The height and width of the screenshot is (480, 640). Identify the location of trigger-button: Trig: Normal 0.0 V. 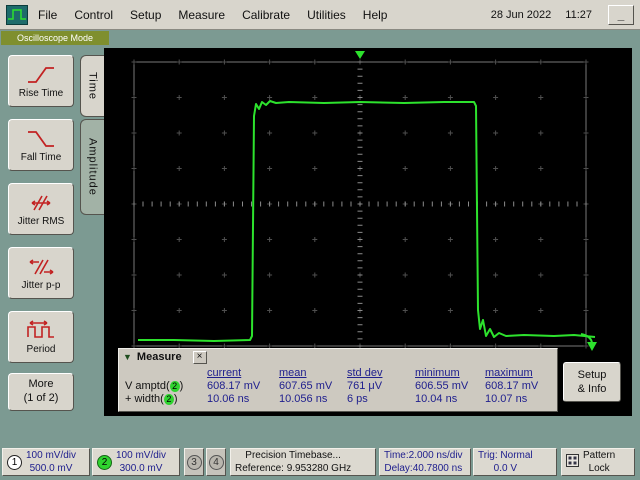
(515, 462).